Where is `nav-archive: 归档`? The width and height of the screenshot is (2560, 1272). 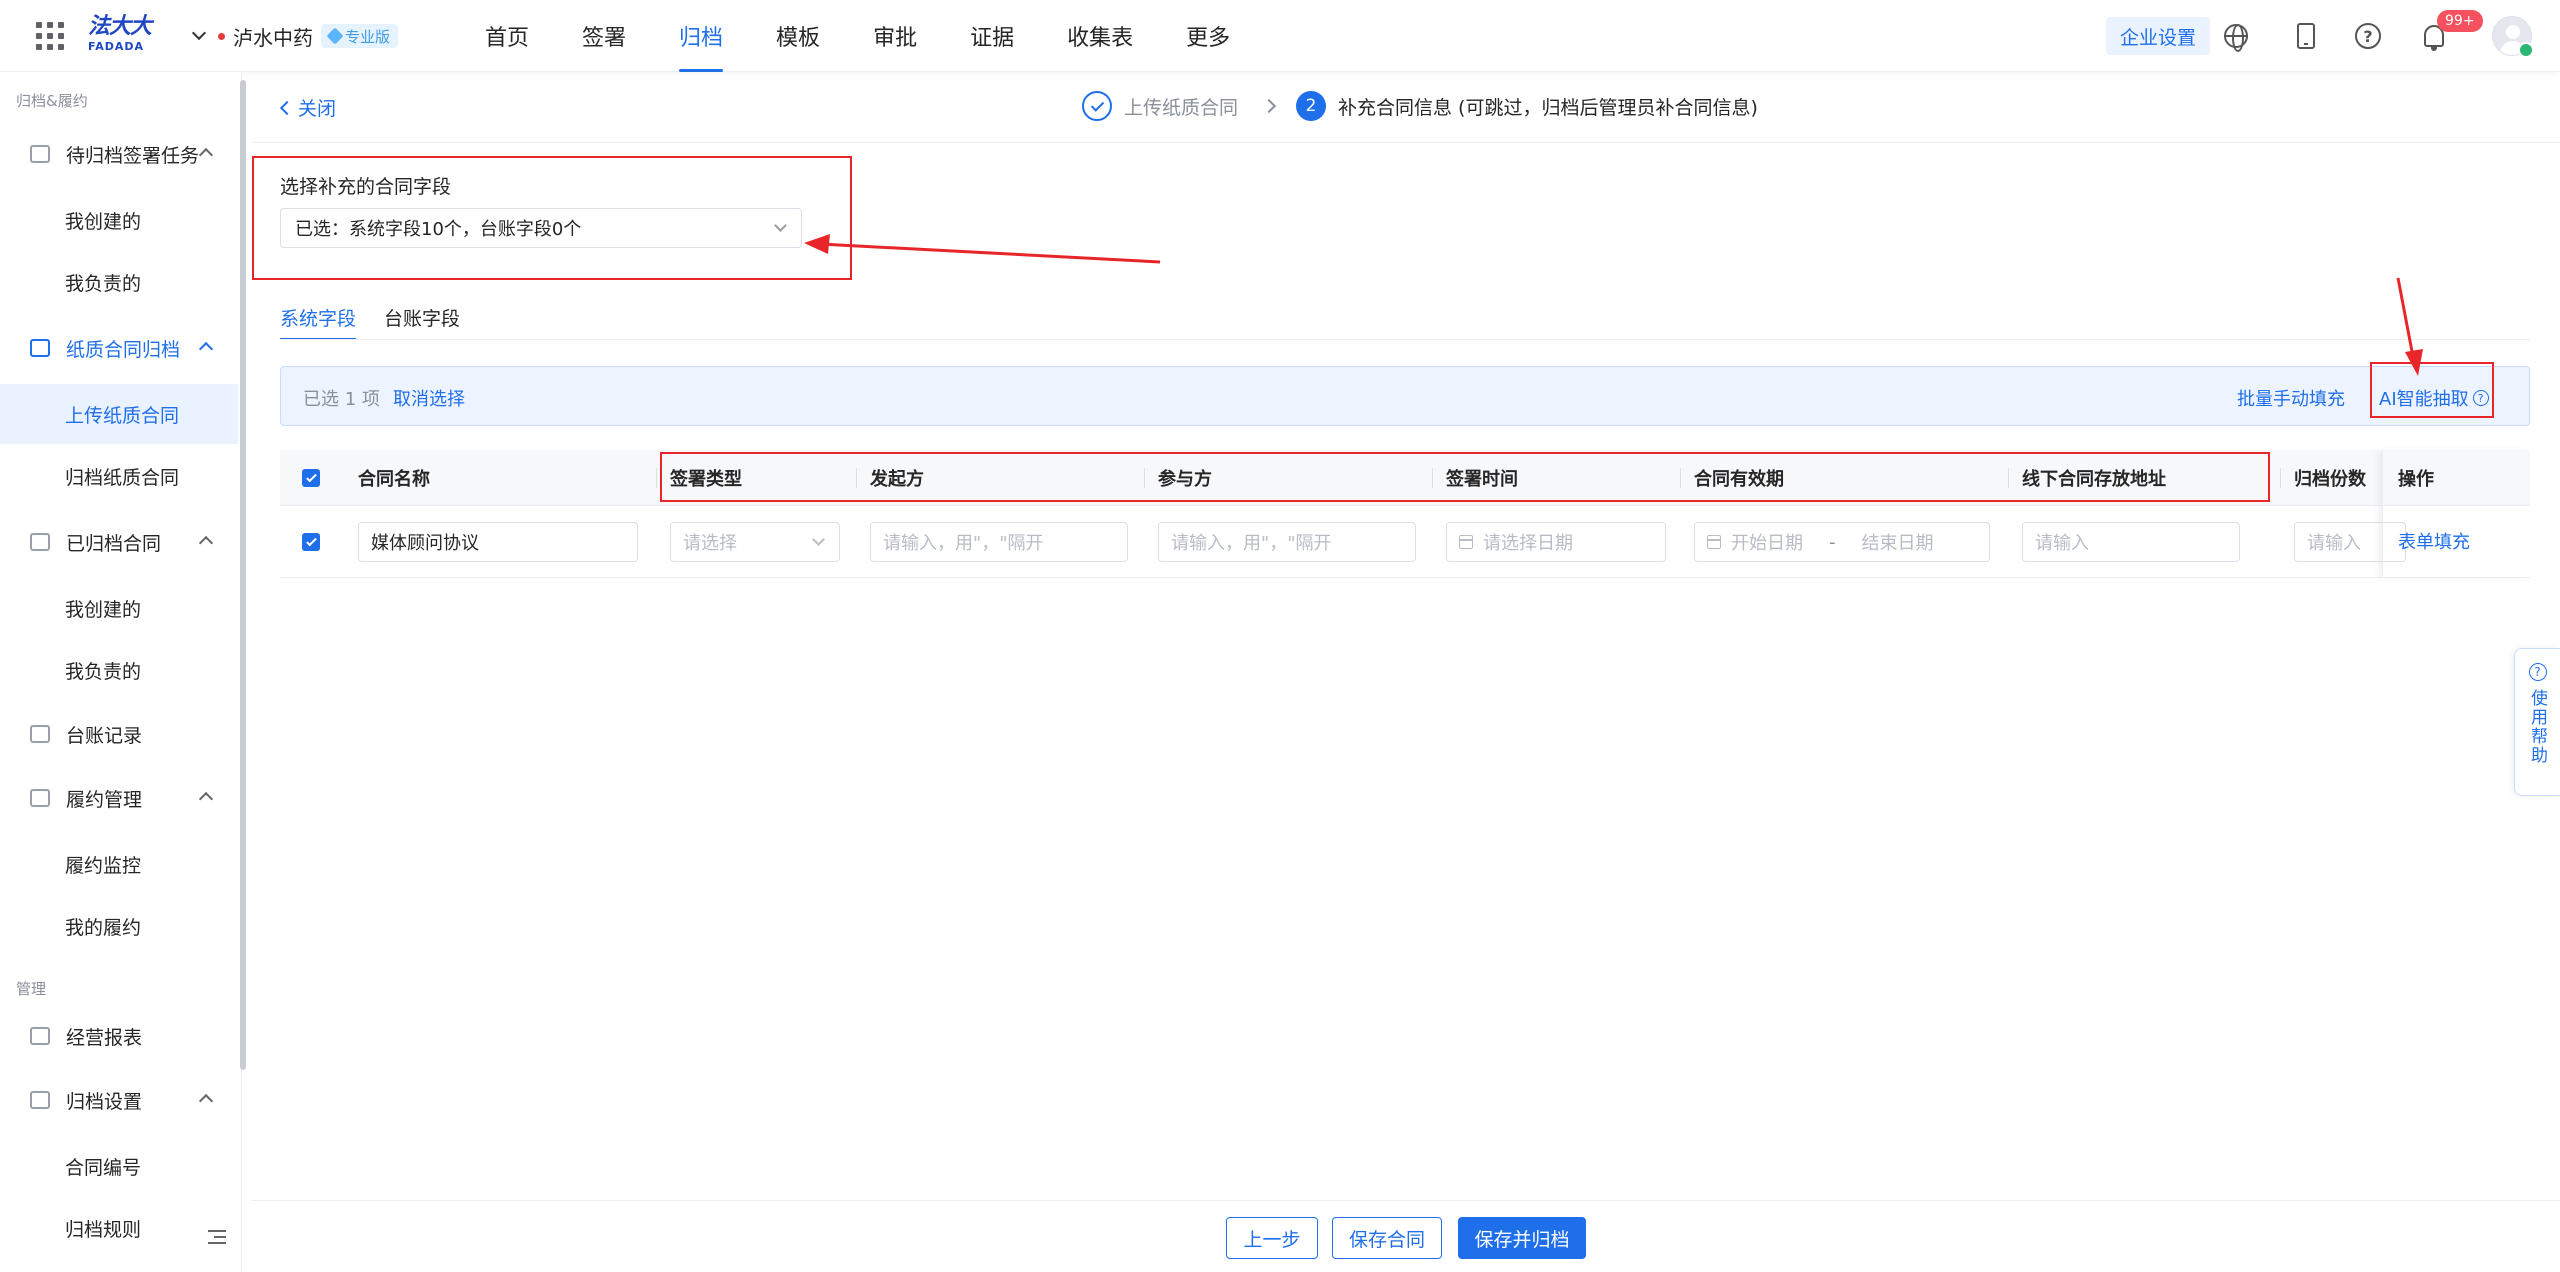
nav-archive: 归档 is located at coordinates (701, 36).